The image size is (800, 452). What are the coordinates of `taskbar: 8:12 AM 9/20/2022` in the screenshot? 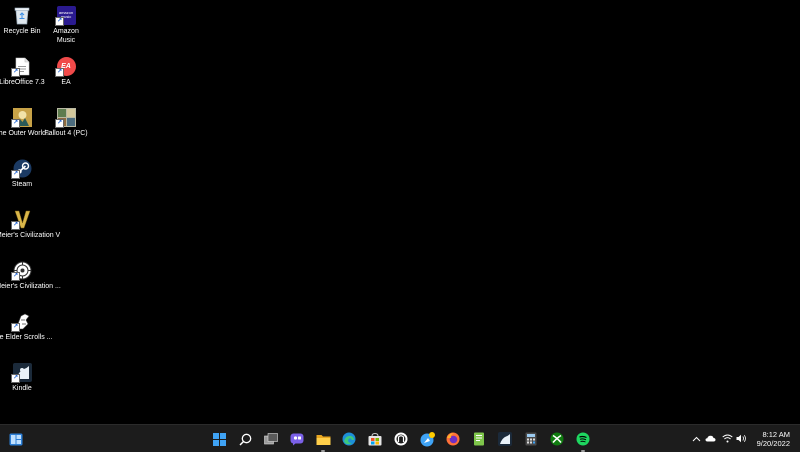 It's located at (400, 438).